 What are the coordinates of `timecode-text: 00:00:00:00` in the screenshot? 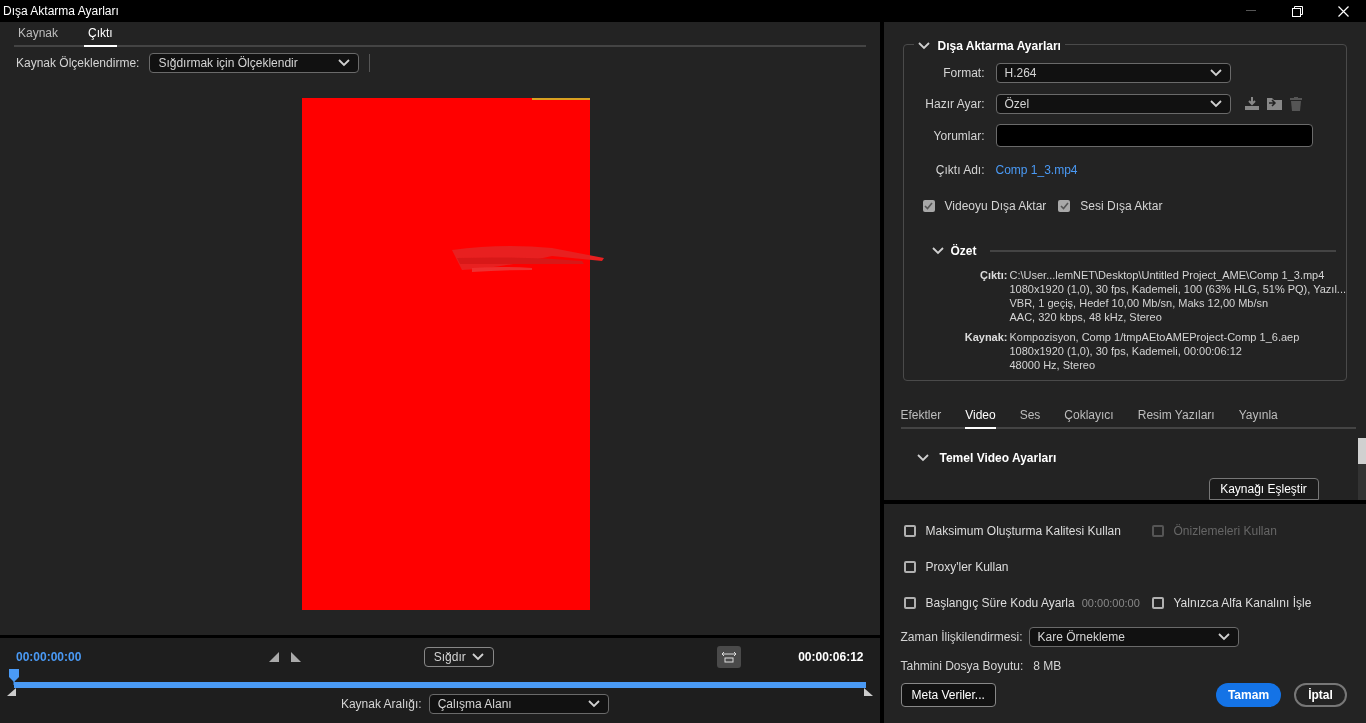 It's located at (1110, 603).